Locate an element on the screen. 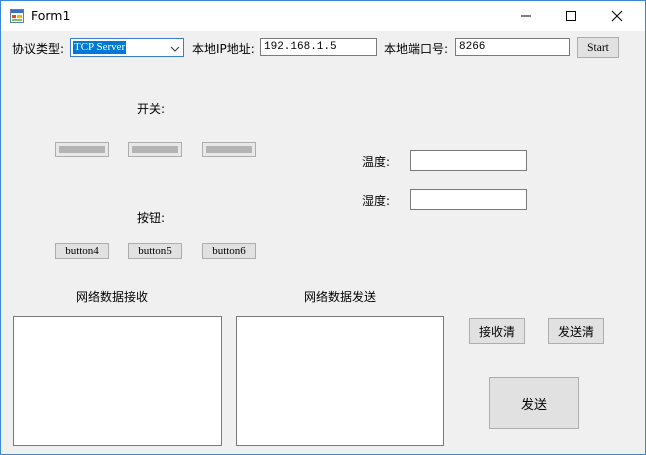 This screenshot has height=455, width=646. title-bar: Form1 is located at coordinates (323, 16).